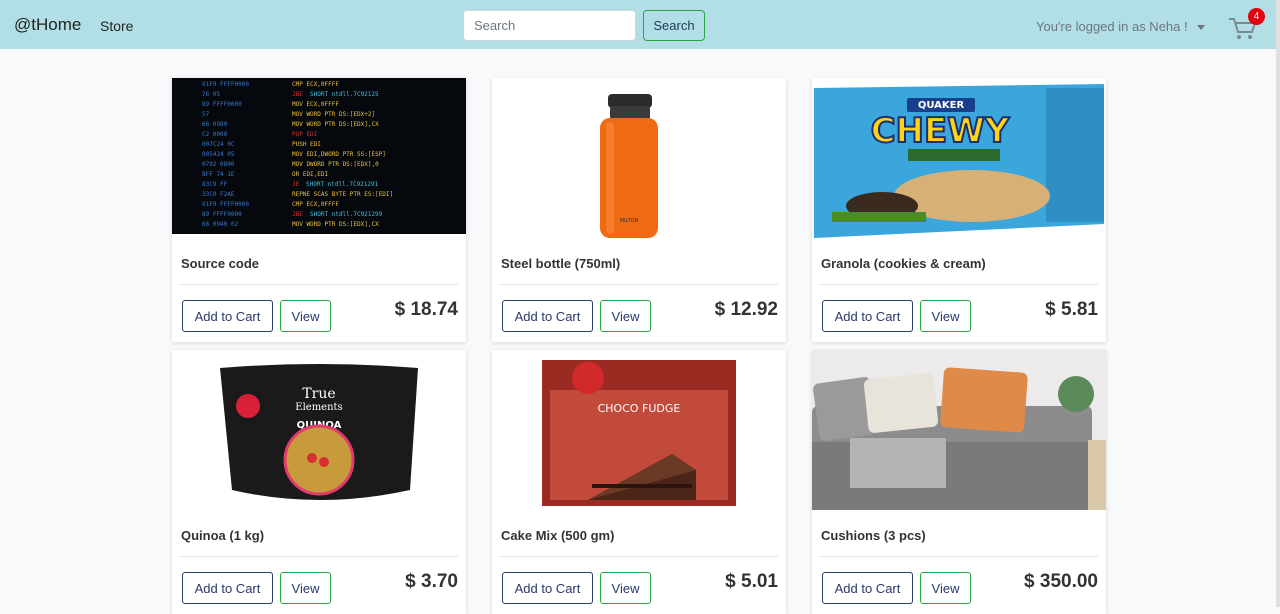 This screenshot has height=614, width=1280. Describe the element at coordinates (746, 309) in the screenshot. I see `product-price: $ 12.92` at that location.